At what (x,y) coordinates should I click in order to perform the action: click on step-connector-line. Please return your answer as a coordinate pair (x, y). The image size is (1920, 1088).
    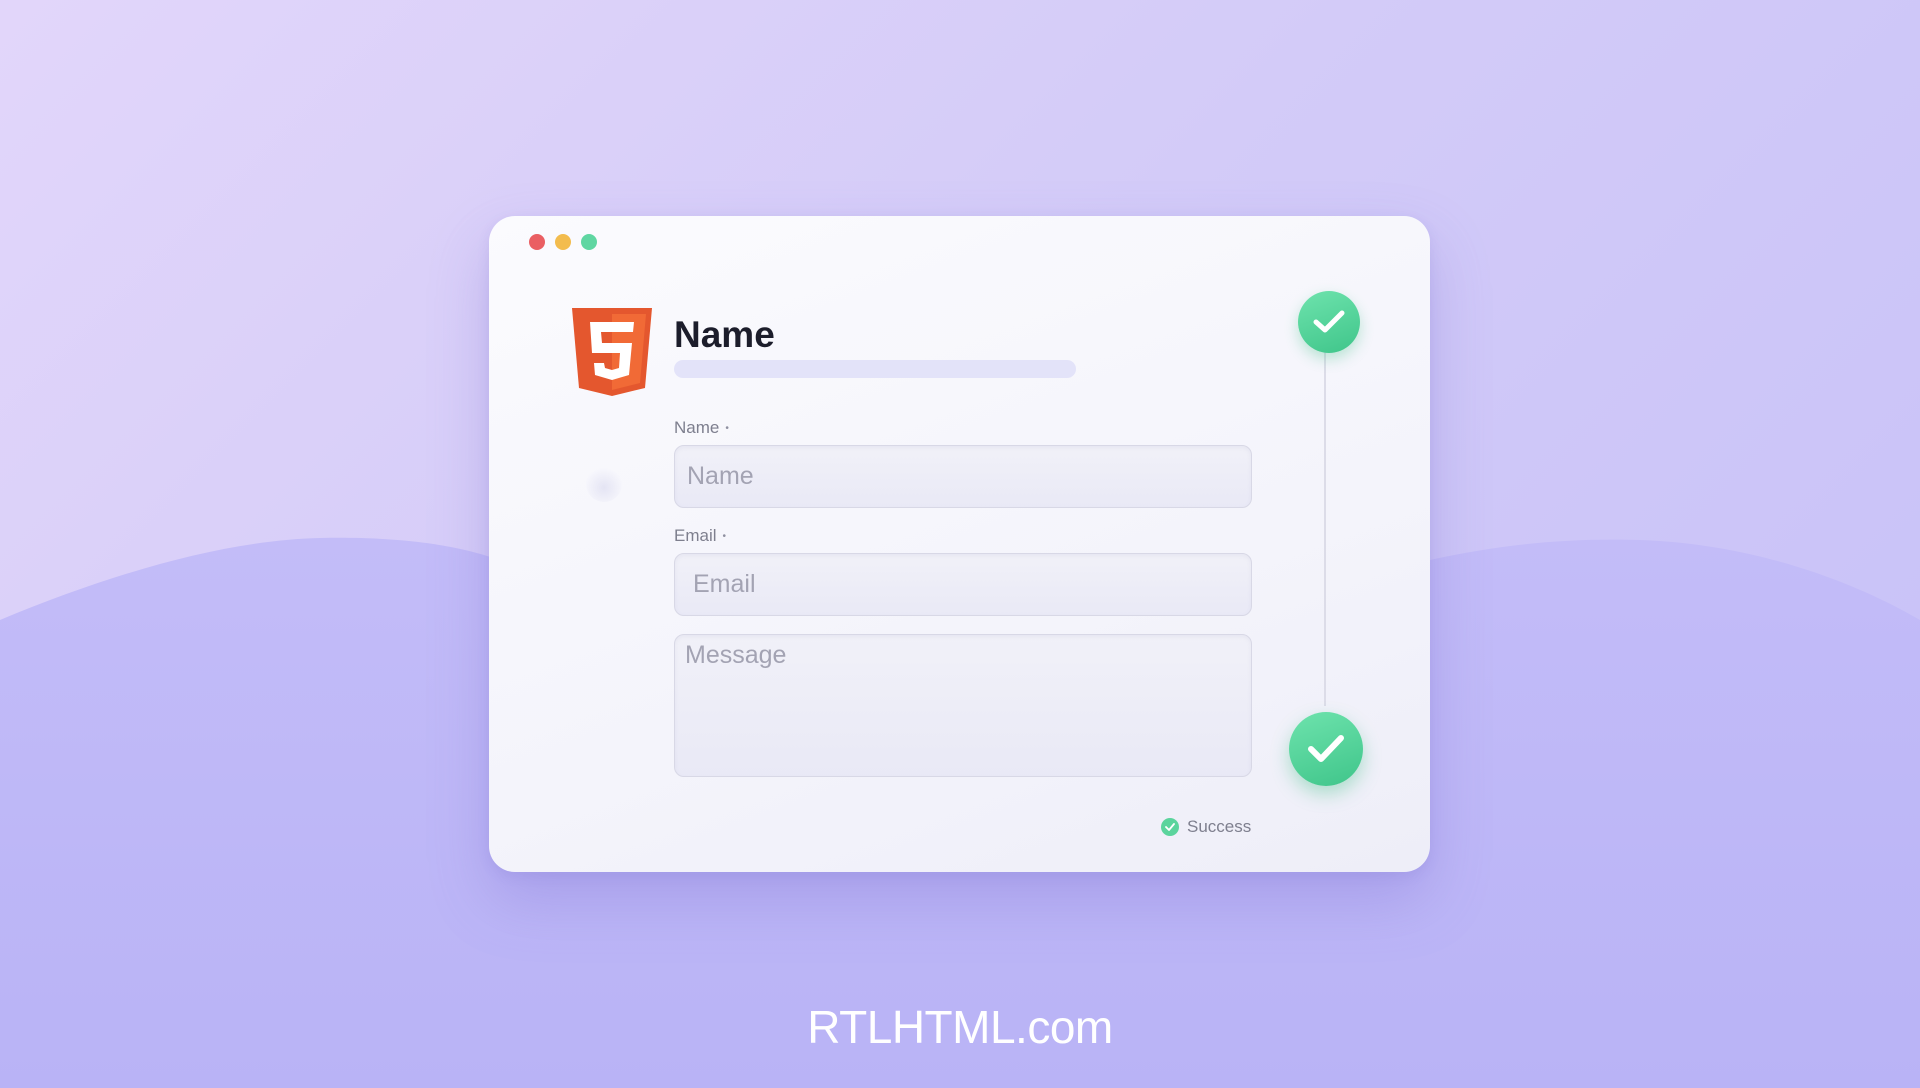
    Looking at the image, I should click on (1325, 526).